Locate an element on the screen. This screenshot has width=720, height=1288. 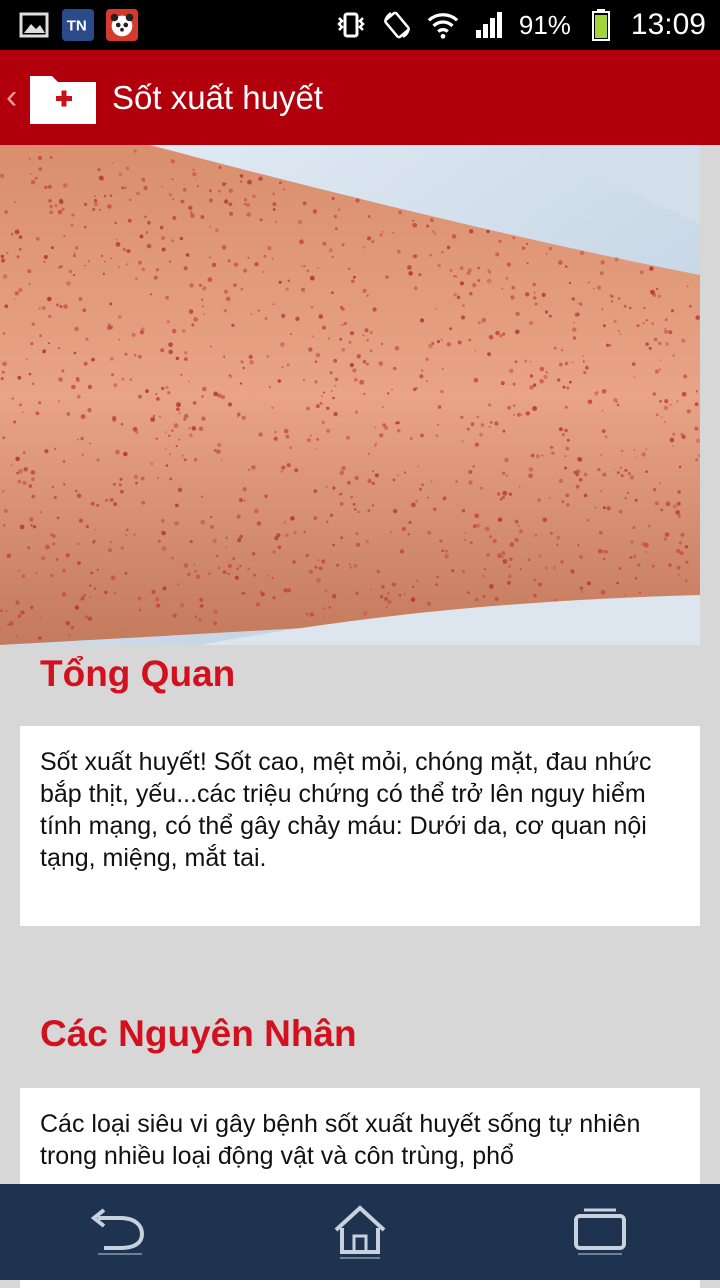
bottom-nav is located at coordinates (360, 1232).